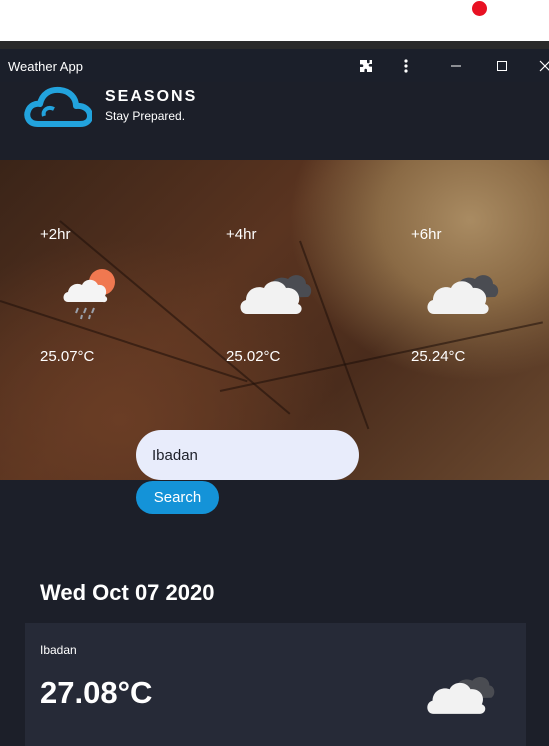 This screenshot has height=746, width=549. What do you see at coordinates (241, 234) in the screenshot?
I see `forecast-time: +4hr` at bounding box center [241, 234].